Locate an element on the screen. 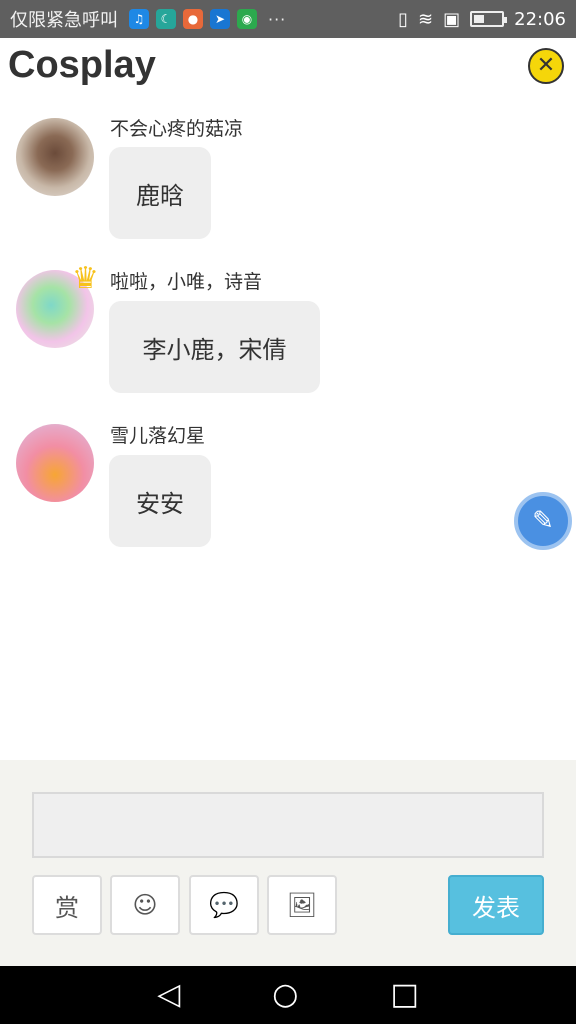 This screenshot has width=576, height=1024. weibo-icon: ● is located at coordinates (193, 19).